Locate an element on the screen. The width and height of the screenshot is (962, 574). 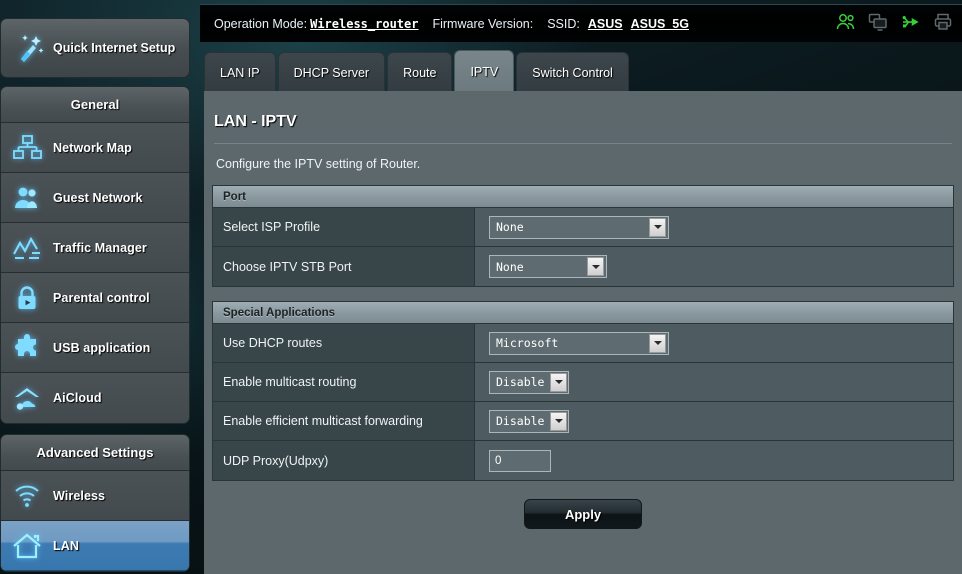
enable-efficient-multicast-forwarding-dropdown: Disable is located at coordinates (529, 421).